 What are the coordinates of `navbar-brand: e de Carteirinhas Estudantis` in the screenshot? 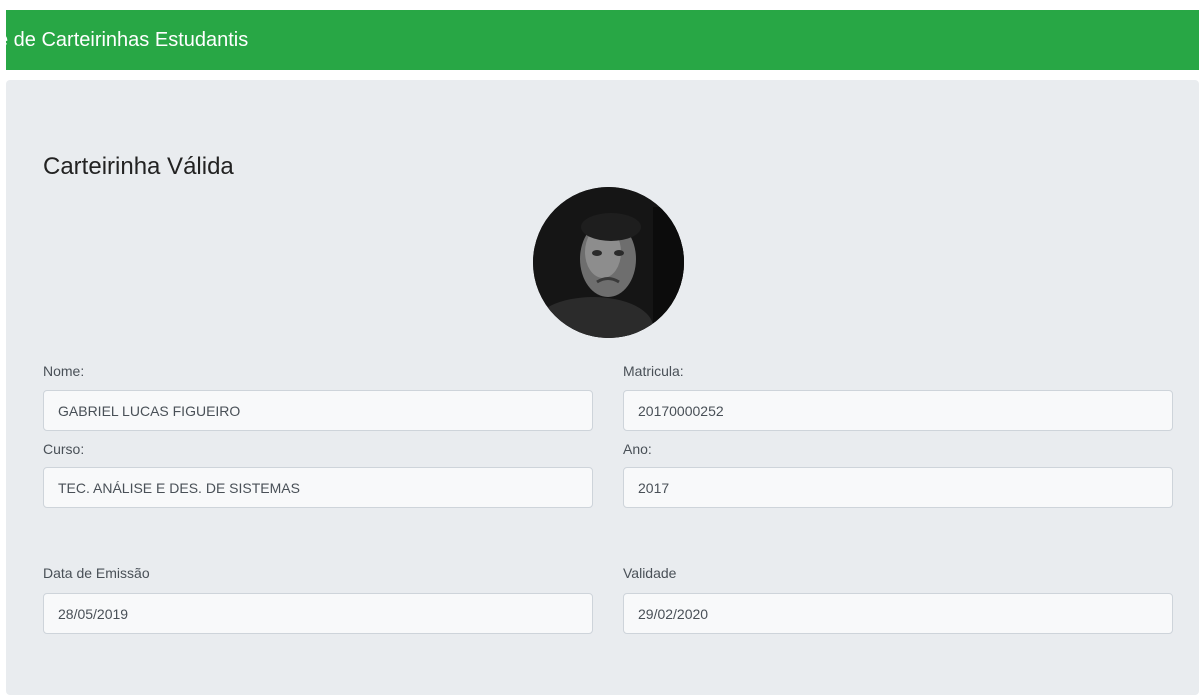 It's located at (127, 40).